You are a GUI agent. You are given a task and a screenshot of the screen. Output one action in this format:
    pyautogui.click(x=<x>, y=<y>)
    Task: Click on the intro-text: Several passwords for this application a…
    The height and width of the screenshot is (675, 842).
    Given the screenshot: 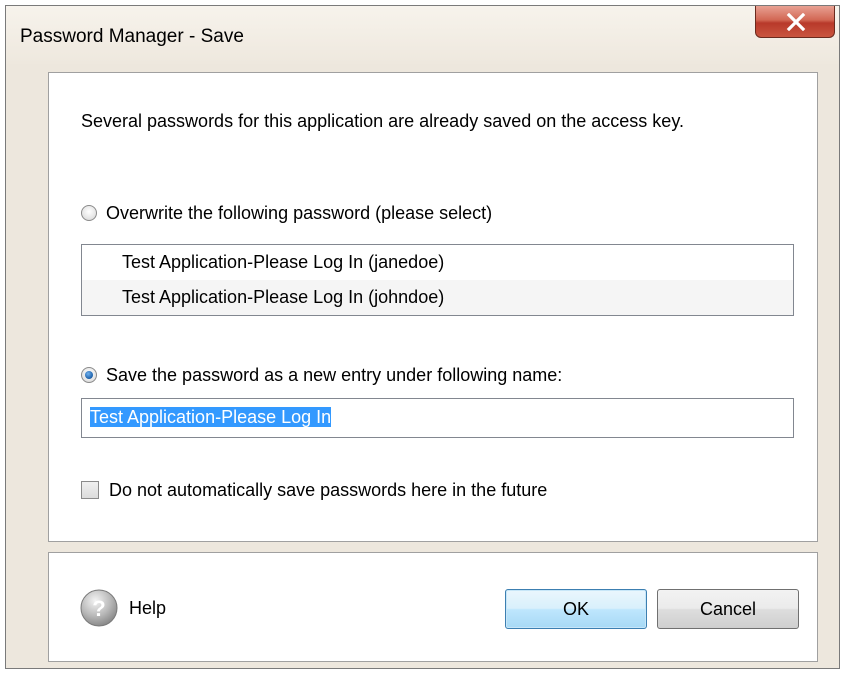 What is the action you would take?
    pyautogui.click(x=382, y=121)
    